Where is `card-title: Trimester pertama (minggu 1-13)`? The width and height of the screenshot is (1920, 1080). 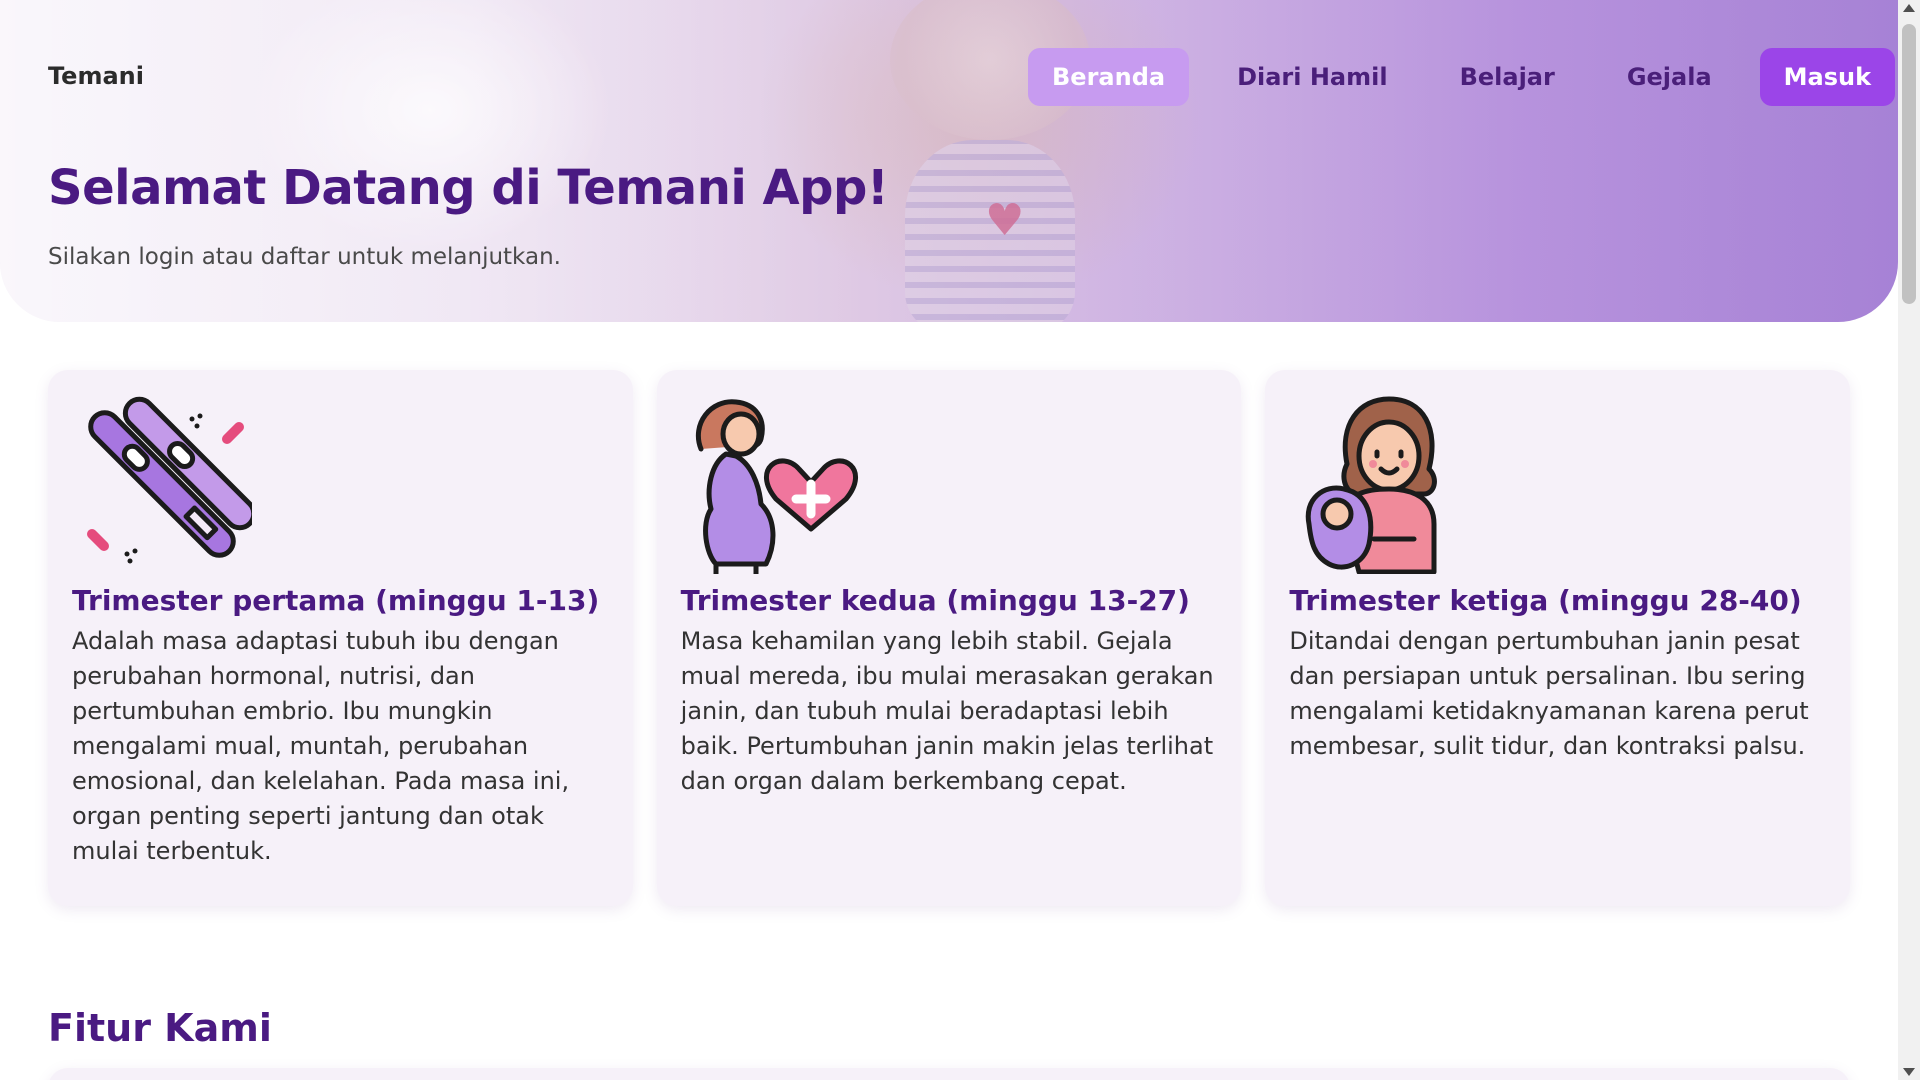 card-title: Trimester pertama (minggu 1-13) is located at coordinates (336, 600).